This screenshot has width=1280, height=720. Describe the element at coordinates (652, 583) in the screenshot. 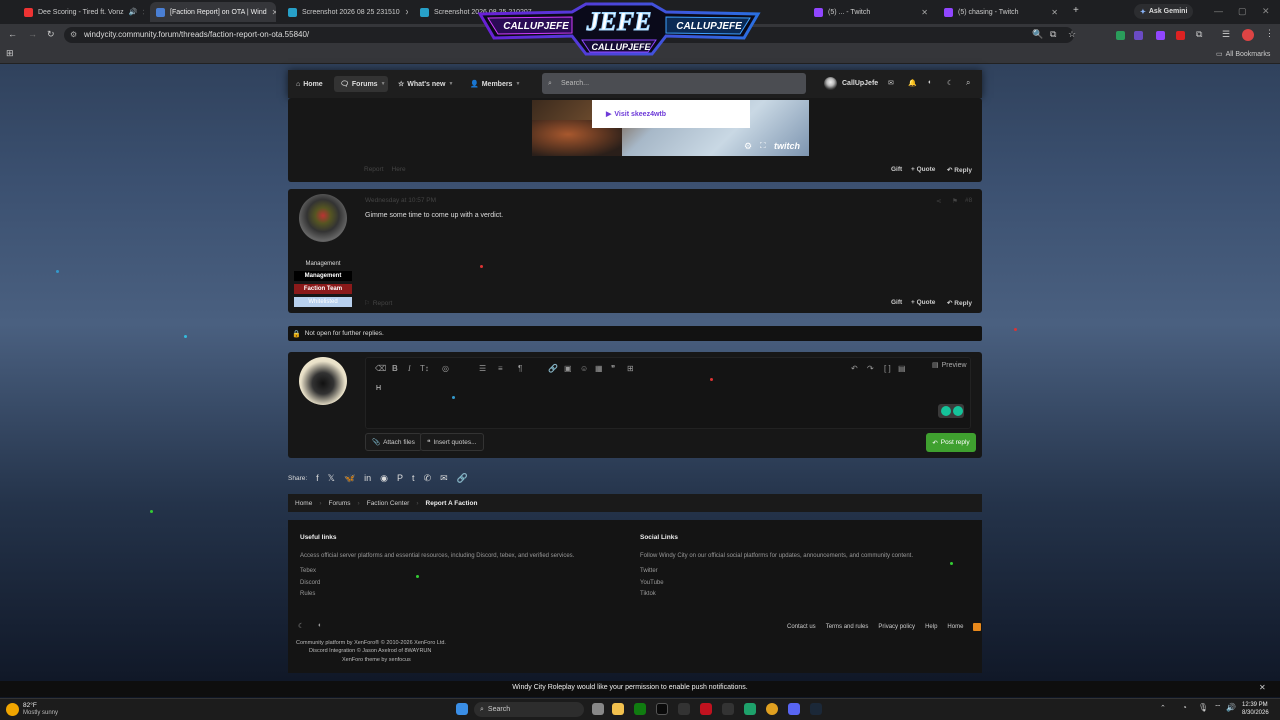

I see `footer-link-youtube: YouTube` at that location.